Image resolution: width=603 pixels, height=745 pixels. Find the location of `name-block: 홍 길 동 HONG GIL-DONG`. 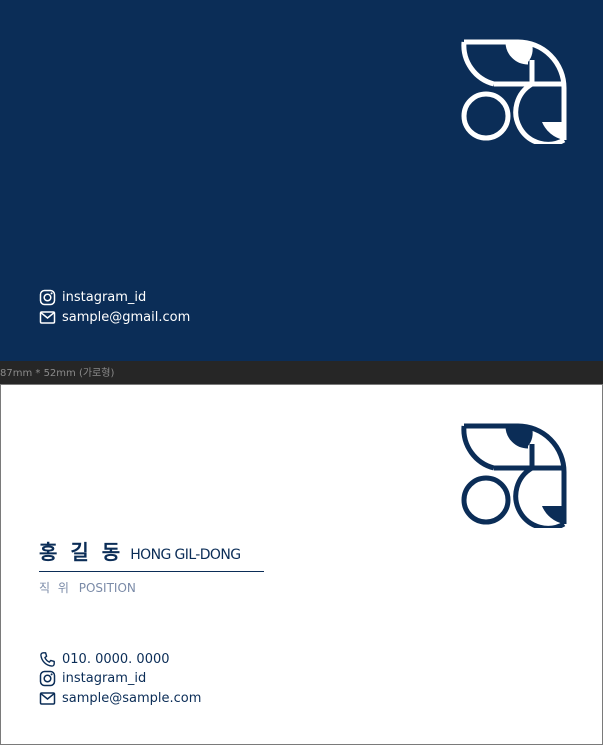

name-block: 홍 길 동 HONG GIL-DONG is located at coordinates (140, 550).